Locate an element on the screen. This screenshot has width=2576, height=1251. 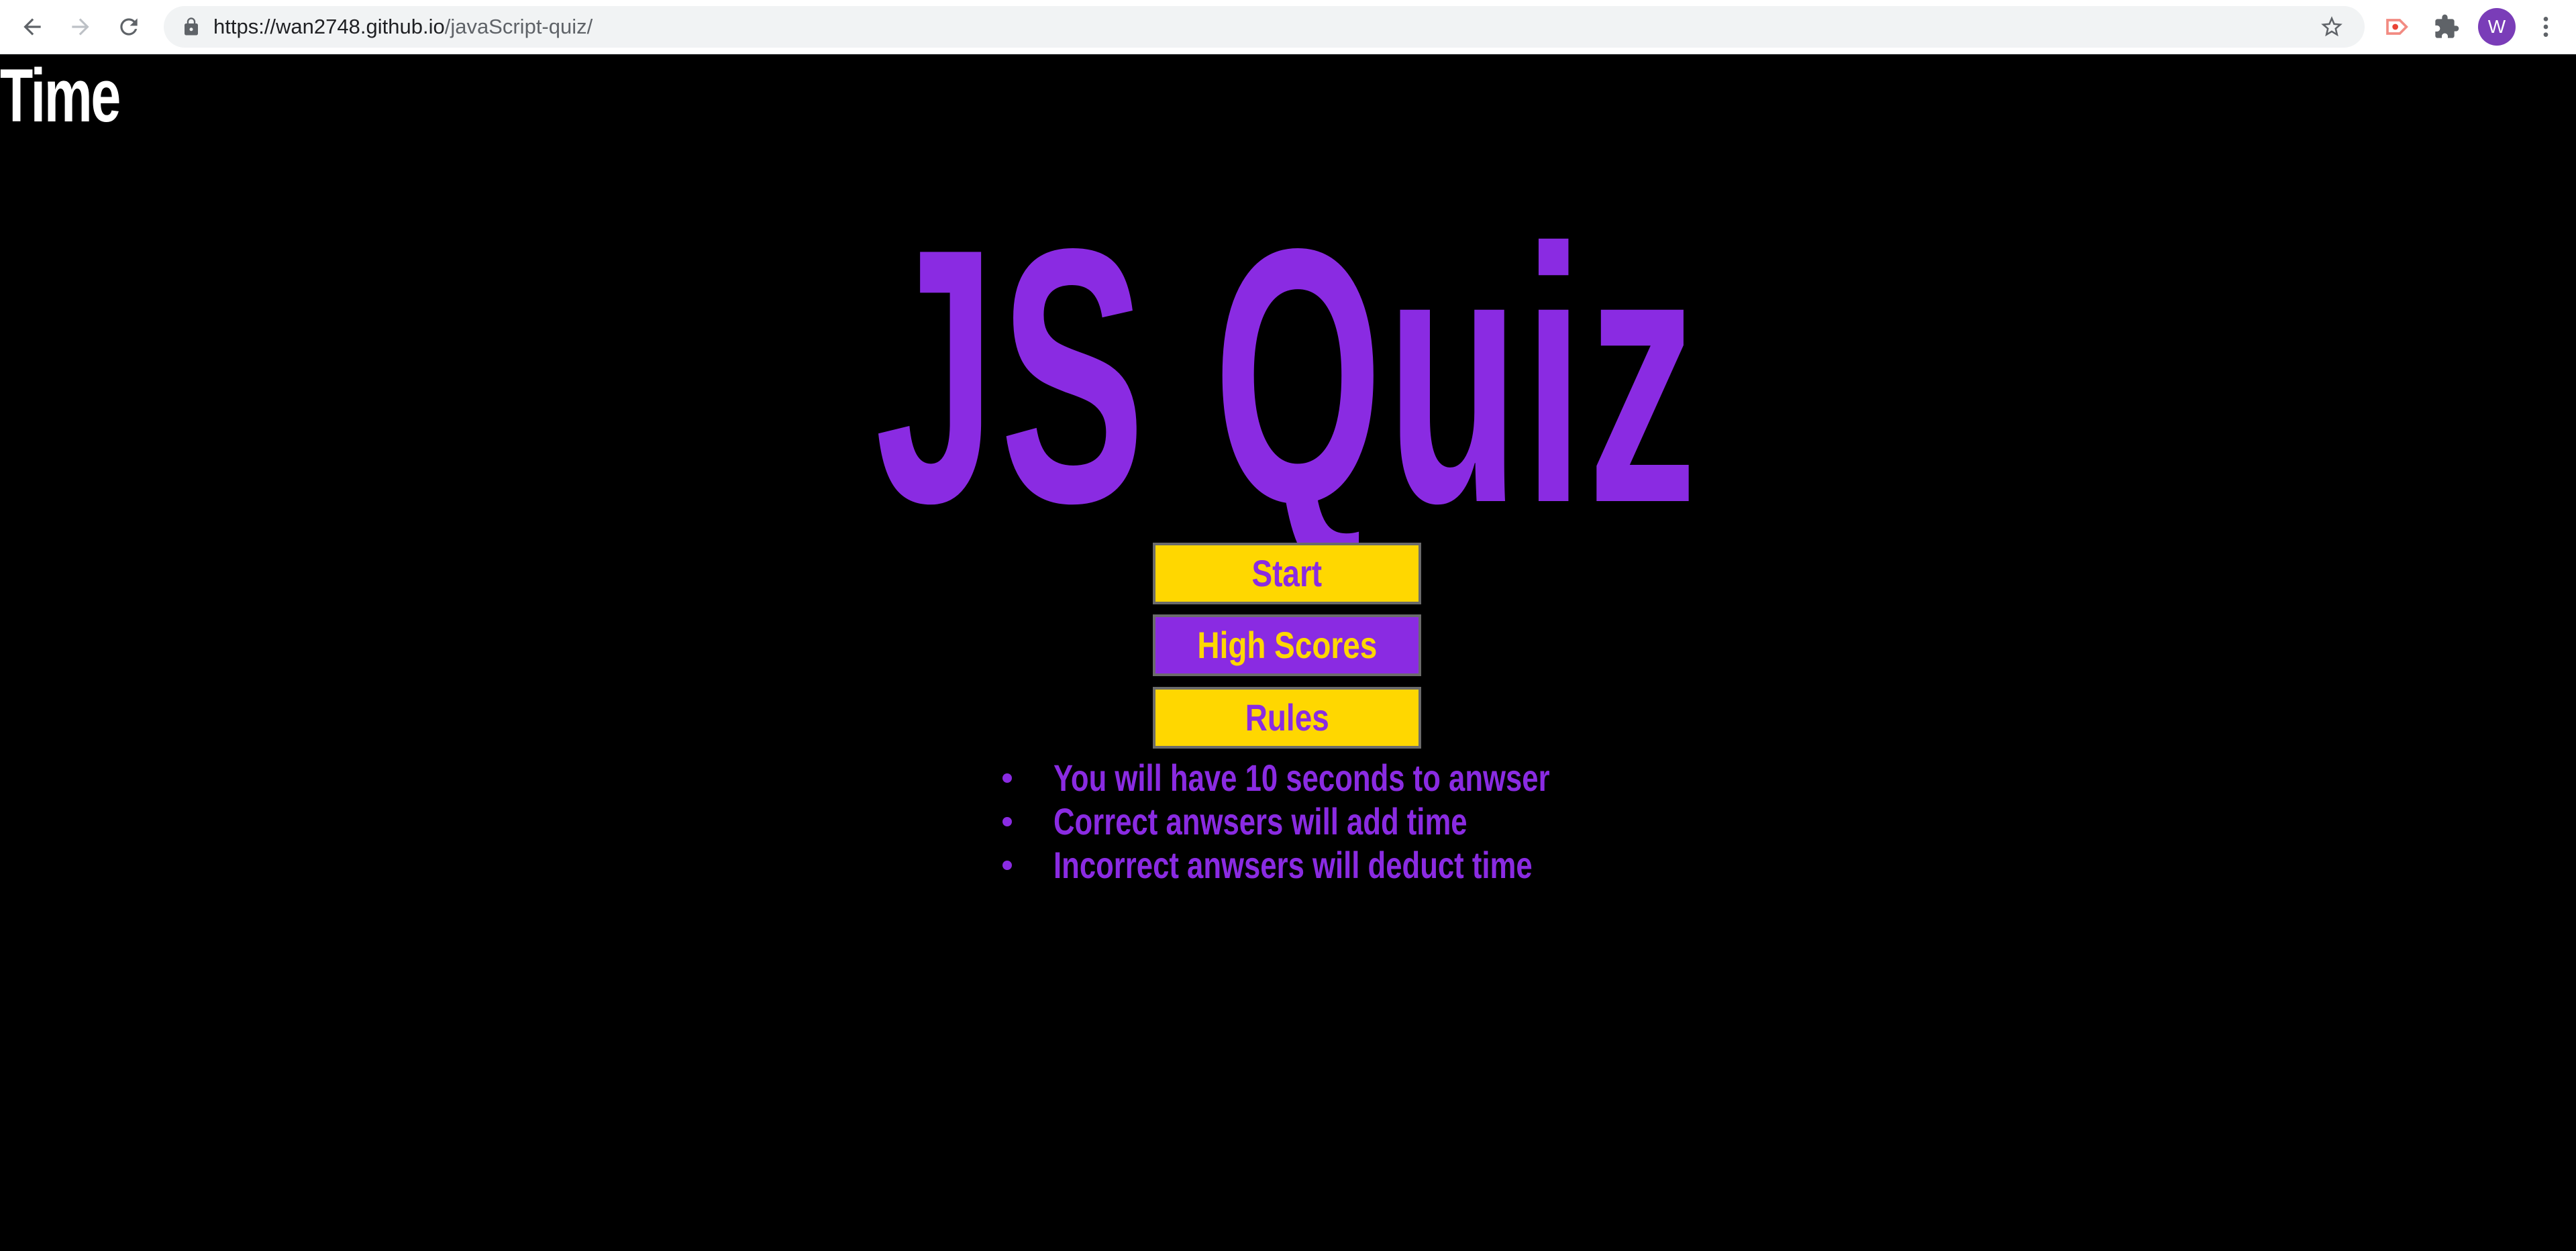
puzzle-icon is located at coordinates (2447, 26).